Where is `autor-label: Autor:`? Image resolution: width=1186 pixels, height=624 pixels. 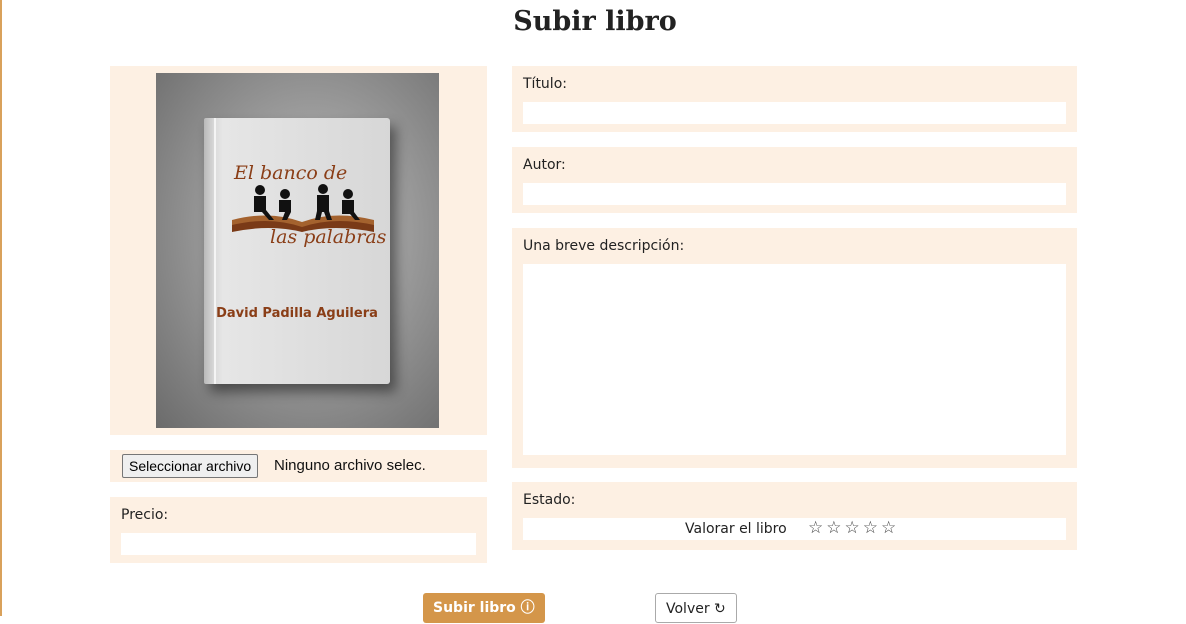
autor-label: Autor: is located at coordinates (544, 165).